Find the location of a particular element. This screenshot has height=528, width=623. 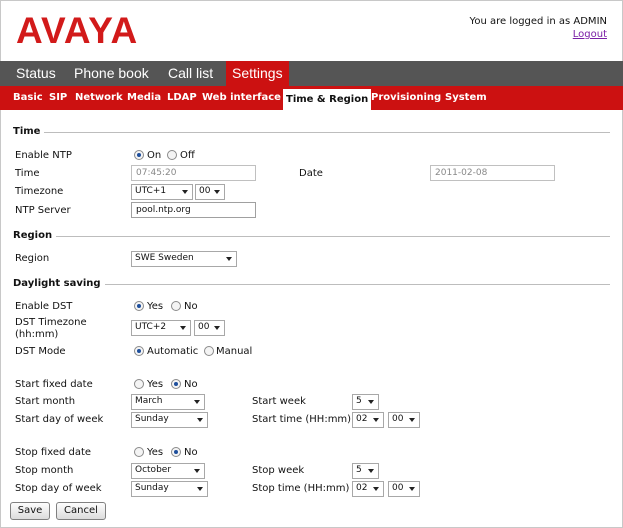

subtab-system: System is located at coordinates (466, 98).